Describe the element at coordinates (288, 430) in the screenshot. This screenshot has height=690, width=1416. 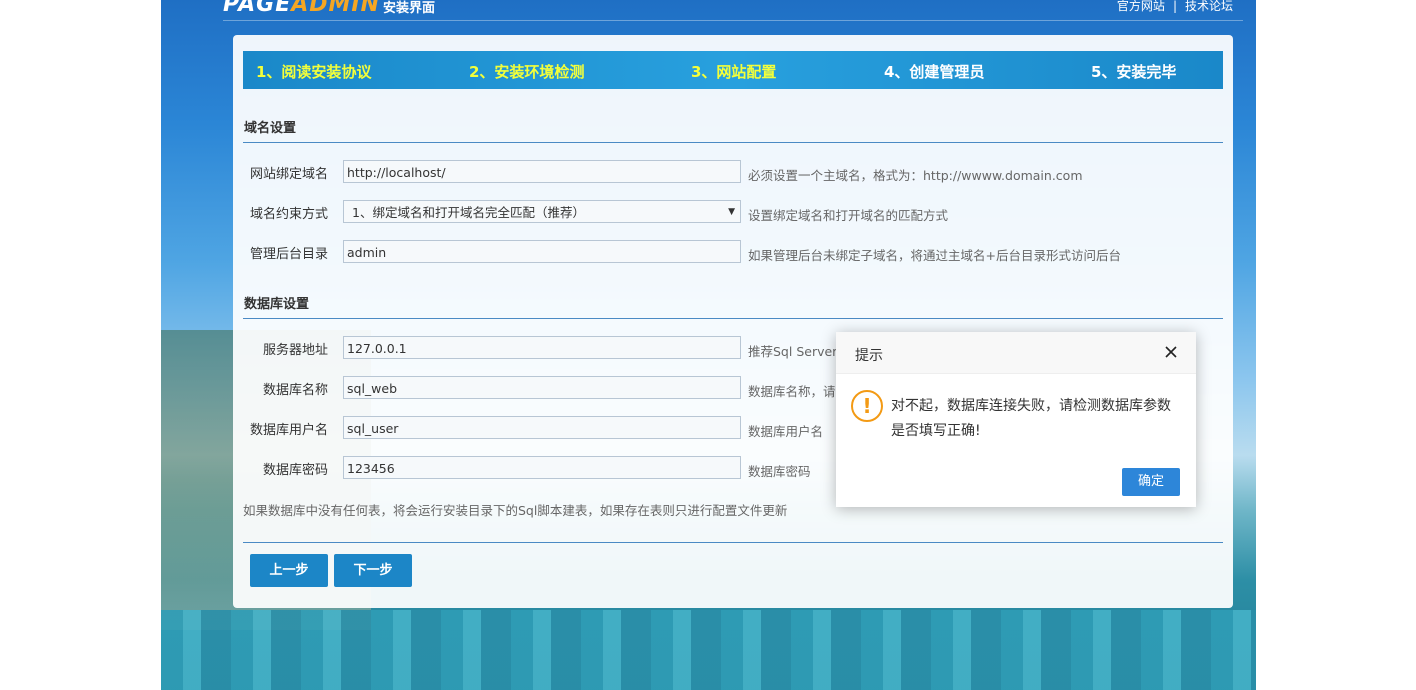
I see `db-user-label: 数据库用户名` at that location.